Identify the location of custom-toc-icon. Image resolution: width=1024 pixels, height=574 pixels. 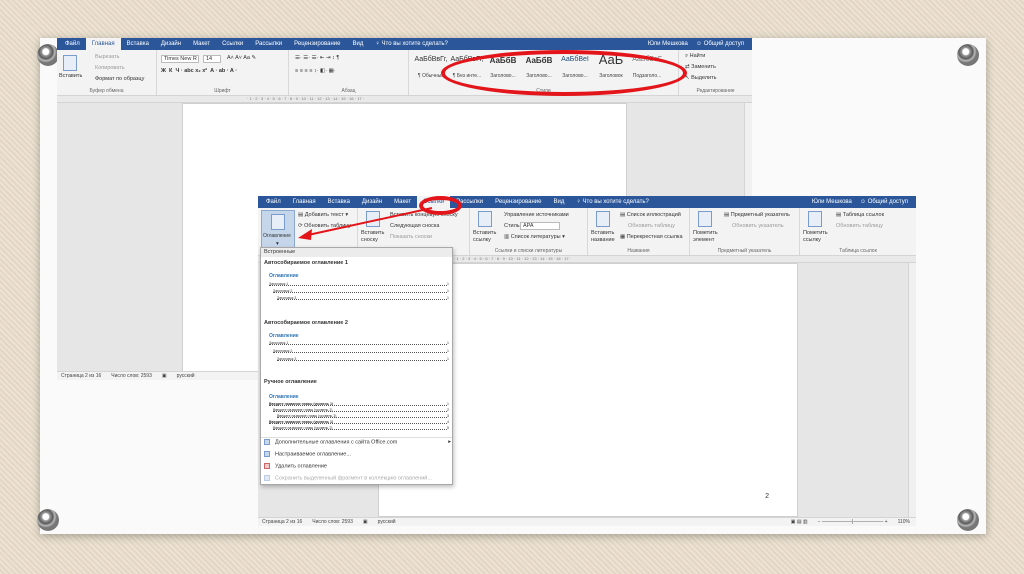
(267, 454).